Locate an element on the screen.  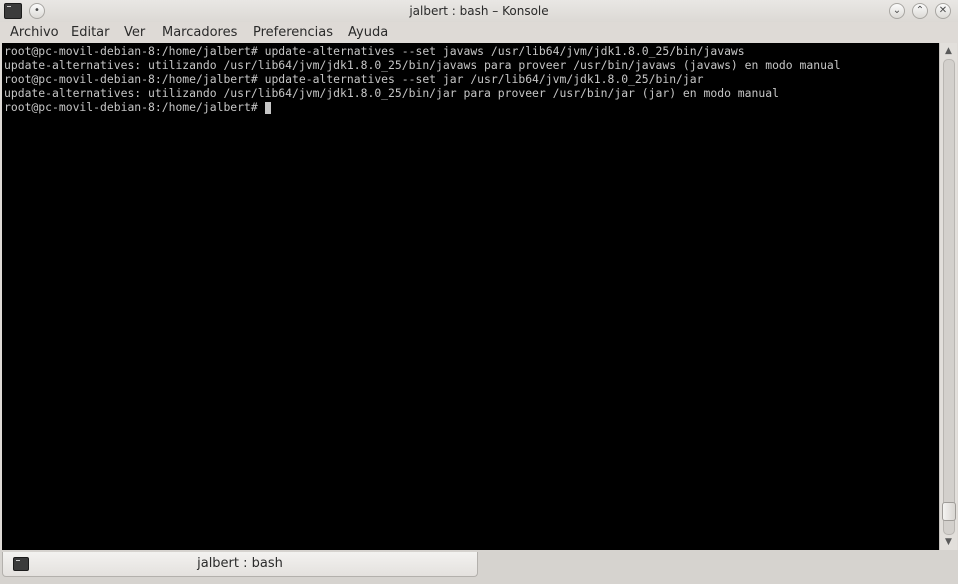
maximize-button: ⌃ is located at coordinates (920, 11).